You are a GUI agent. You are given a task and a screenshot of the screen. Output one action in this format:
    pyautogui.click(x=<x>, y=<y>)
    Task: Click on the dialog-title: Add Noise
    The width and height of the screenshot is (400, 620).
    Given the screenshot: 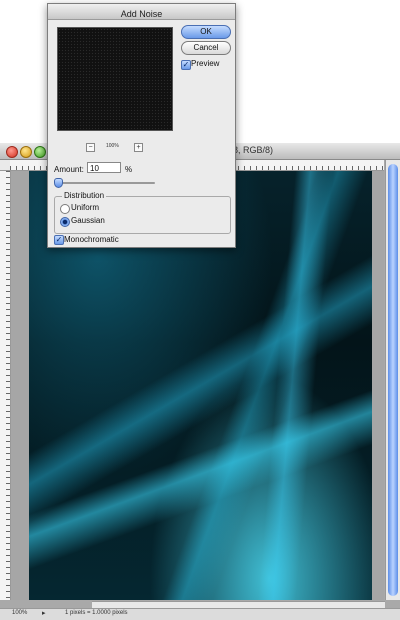 What is the action you would take?
    pyautogui.click(x=141, y=14)
    